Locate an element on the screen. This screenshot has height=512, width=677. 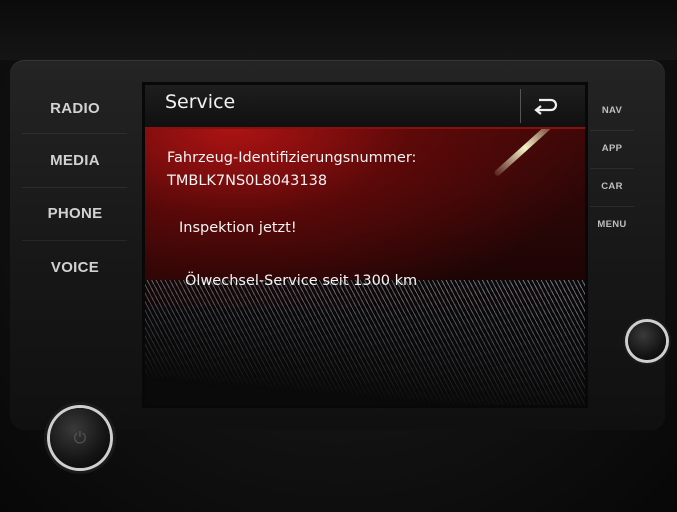
vin-label: Fahrzeug-Identifizierungsnummer: is located at coordinates (292, 158).